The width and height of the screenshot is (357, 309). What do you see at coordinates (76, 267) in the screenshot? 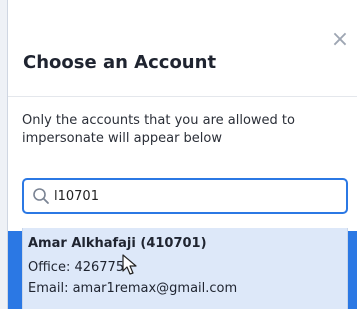
I see `result-office: Office: 426775` at bounding box center [76, 267].